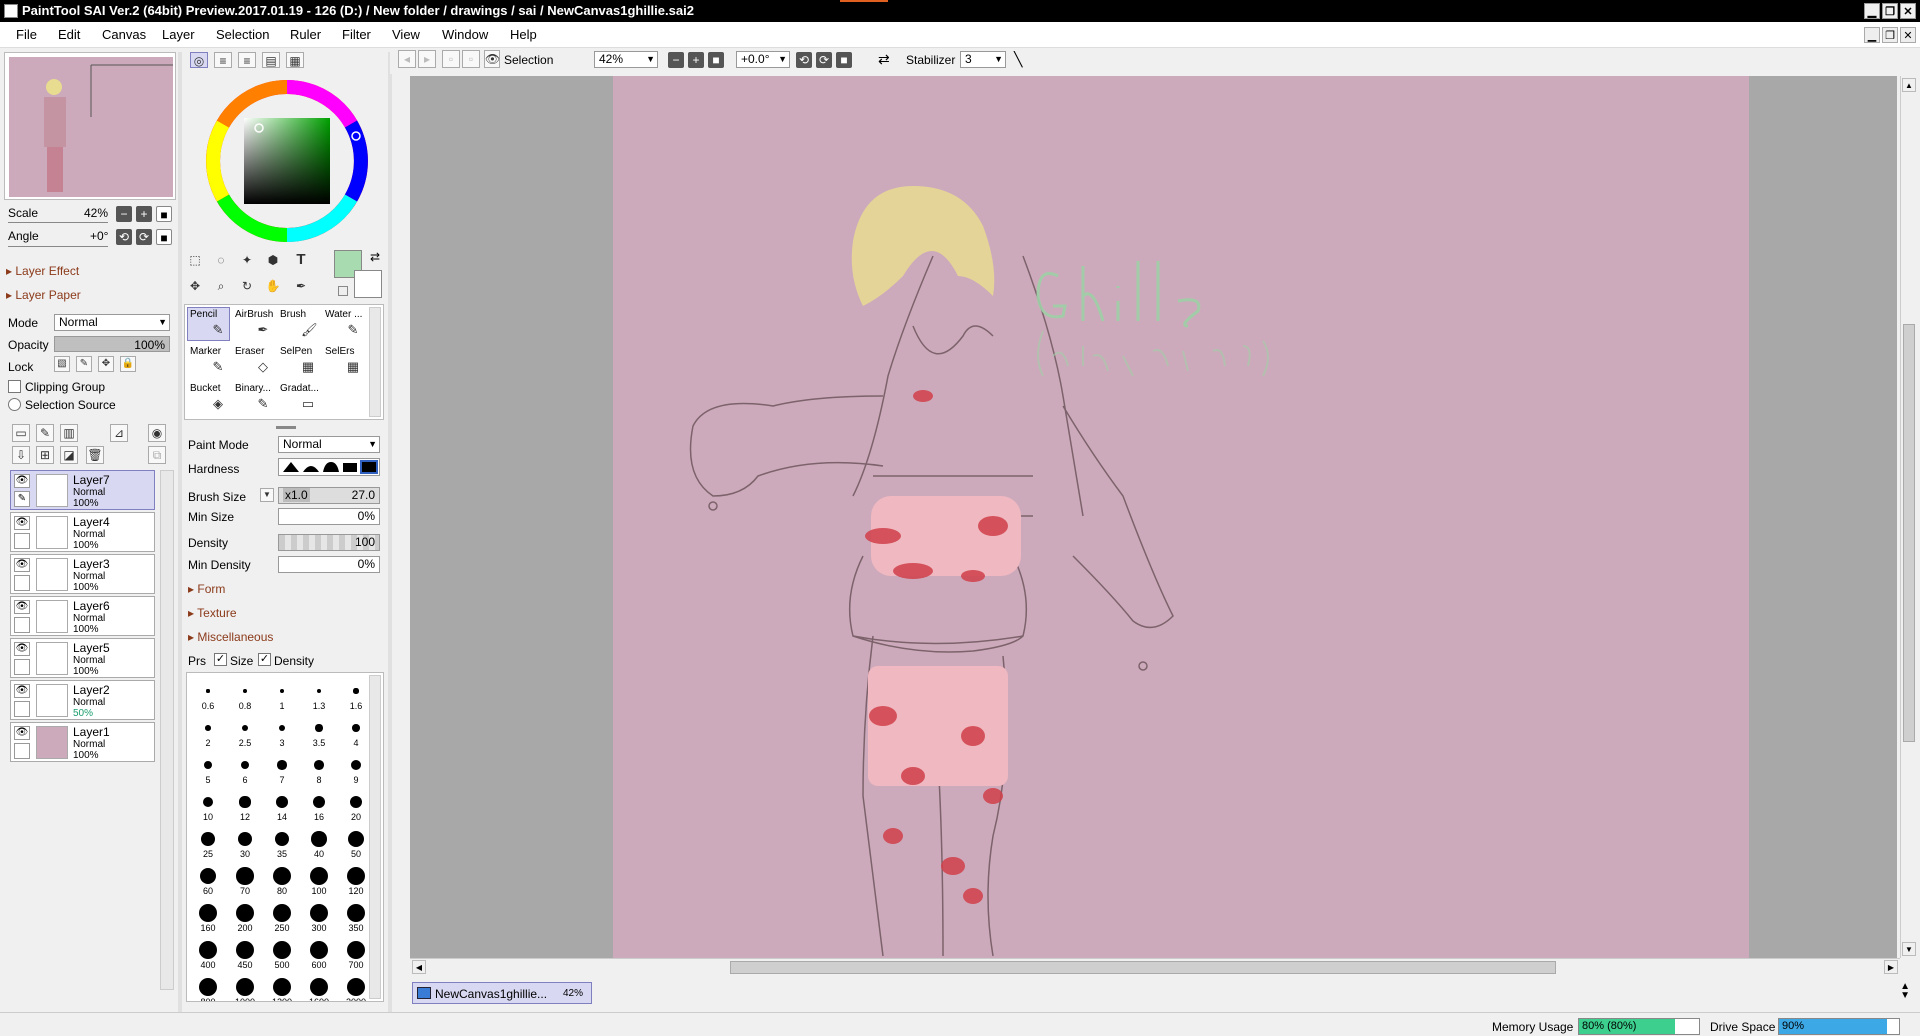 This screenshot has height=1036, width=1920. What do you see at coordinates (206, 589) in the screenshot?
I see `form-link: ▸ Form` at bounding box center [206, 589].